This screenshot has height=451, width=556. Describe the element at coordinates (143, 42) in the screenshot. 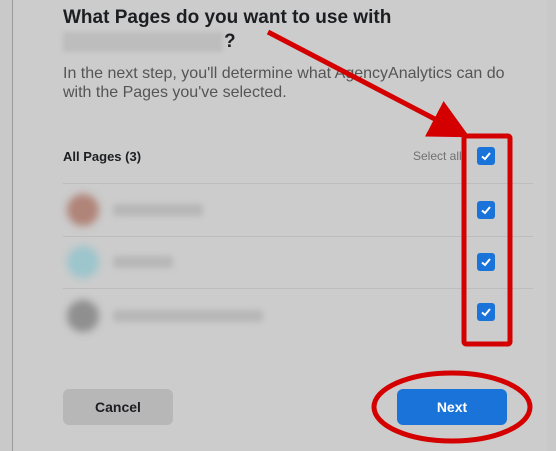

I see `redacted-app-name` at that location.